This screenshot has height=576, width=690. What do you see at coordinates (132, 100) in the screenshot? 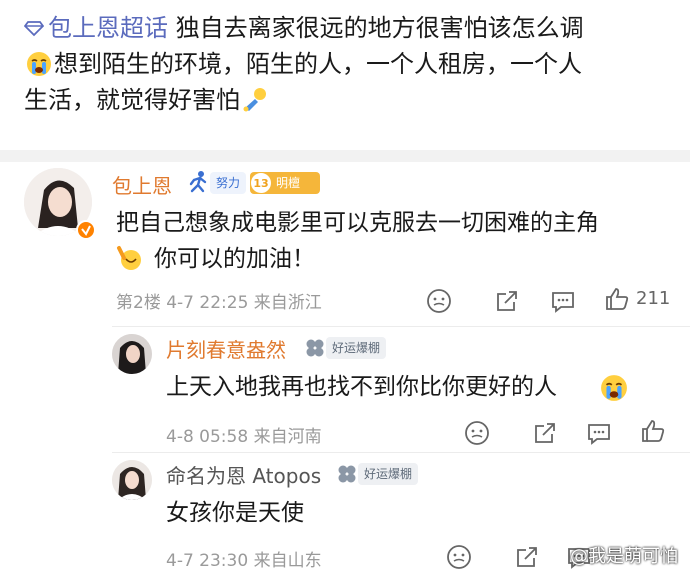
I see `post-text-3: 生活，就觉得好害怕` at bounding box center [132, 100].